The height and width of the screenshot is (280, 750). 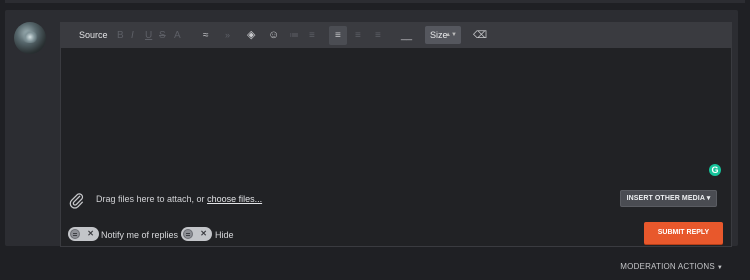 What do you see at coordinates (152, 199) in the screenshot?
I see `attach-text: Drag files here to attach, or` at bounding box center [152, 199].